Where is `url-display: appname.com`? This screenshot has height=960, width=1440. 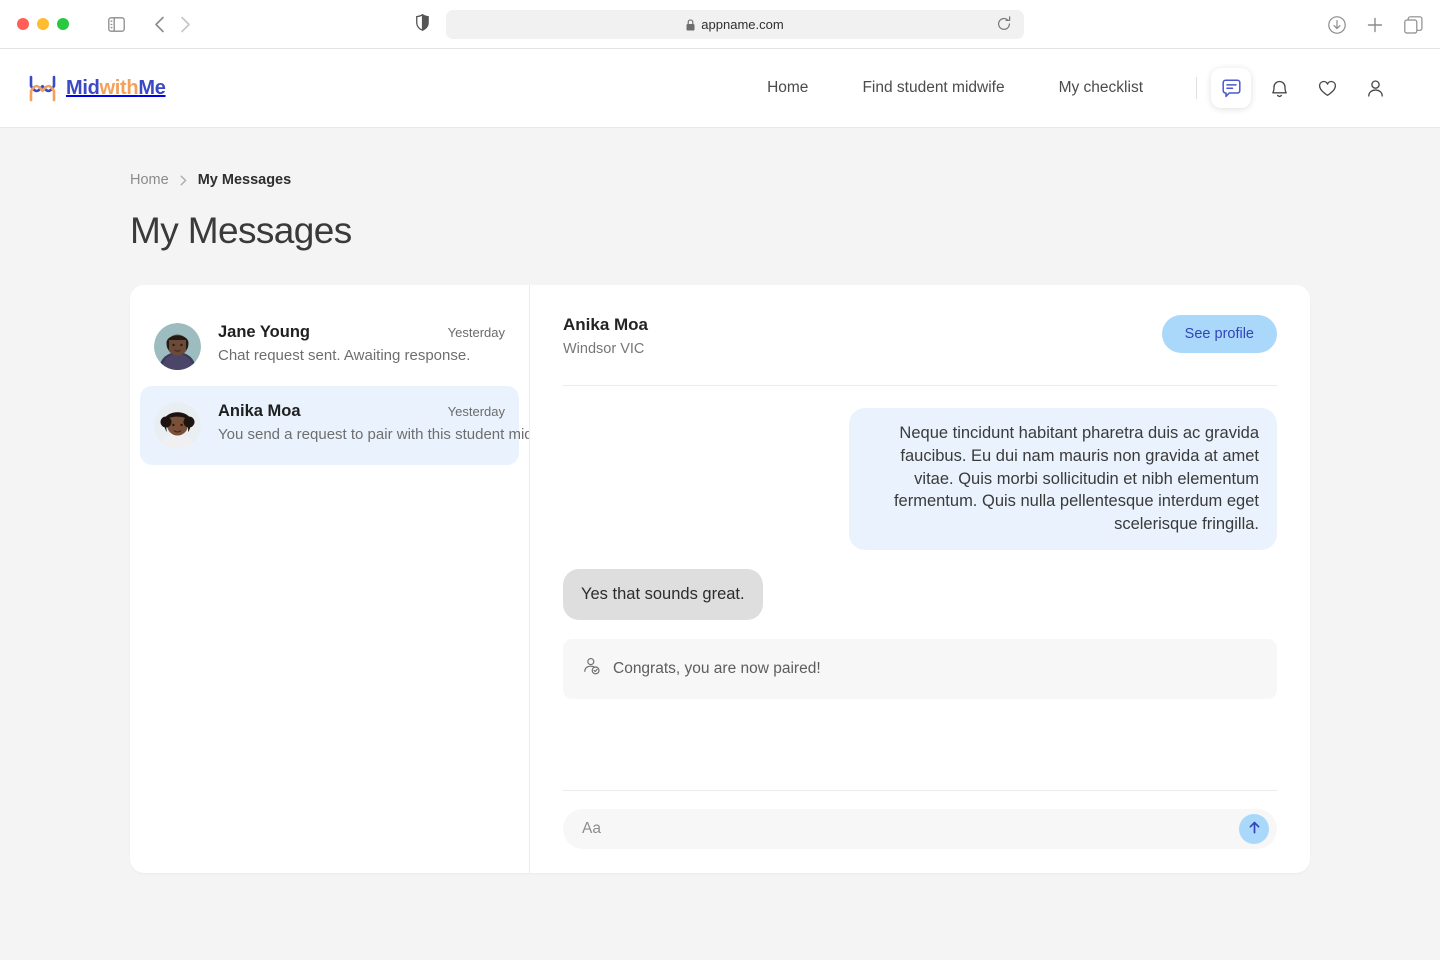 url-display: appname.com is located at coordinates (735, 24).